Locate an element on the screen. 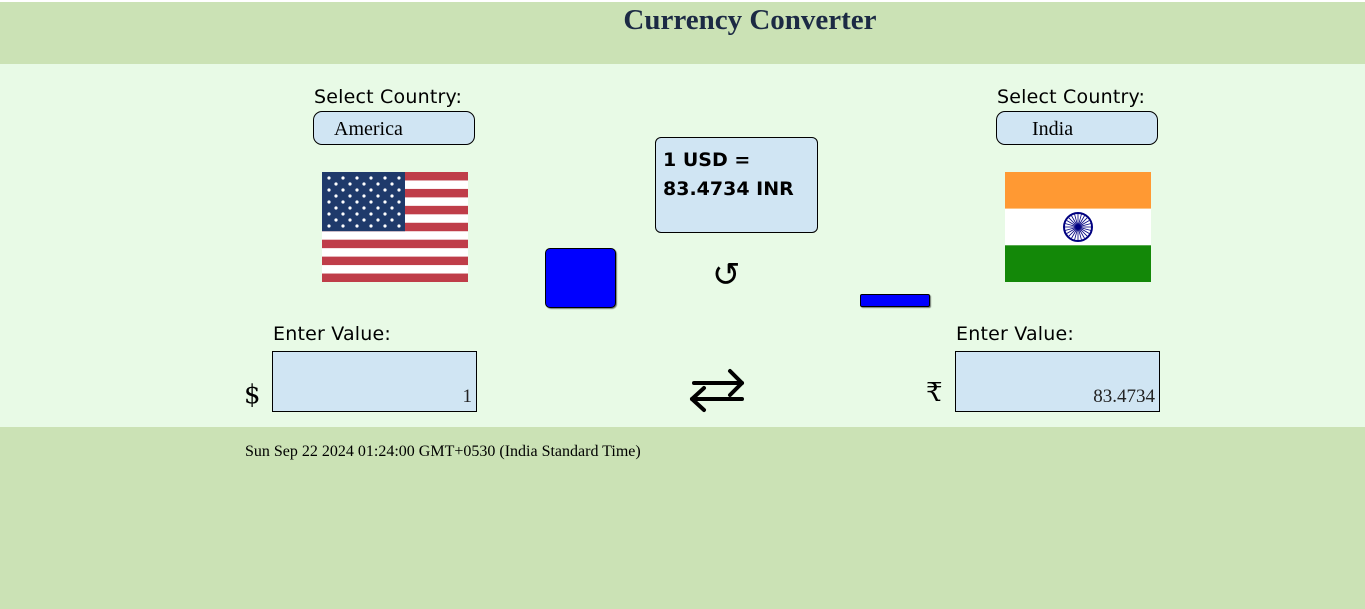 This screenshot has height=609, width=1365. from-country-value: America is located at coordinates (368, 129).